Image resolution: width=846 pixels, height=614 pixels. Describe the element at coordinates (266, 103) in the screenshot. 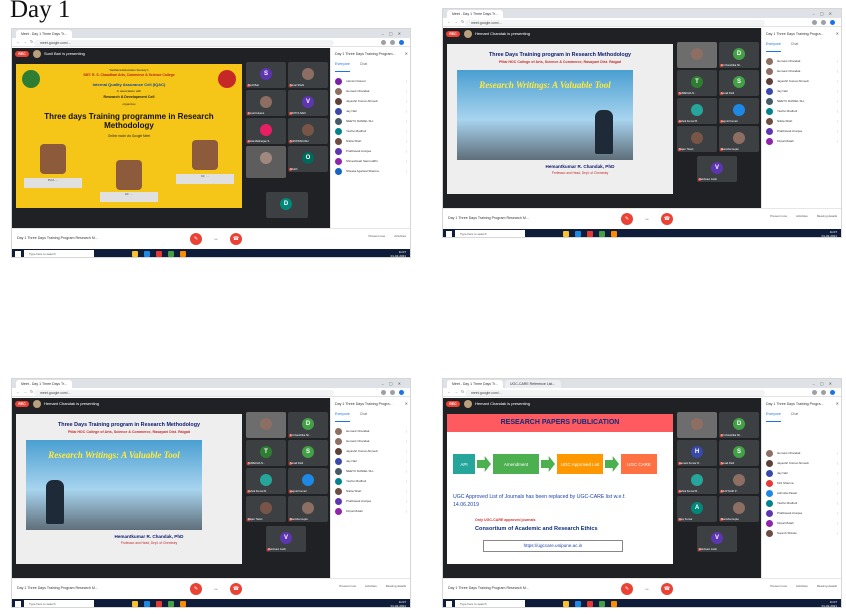

I see `participant-tile: Kunal Kukarni` at that location.